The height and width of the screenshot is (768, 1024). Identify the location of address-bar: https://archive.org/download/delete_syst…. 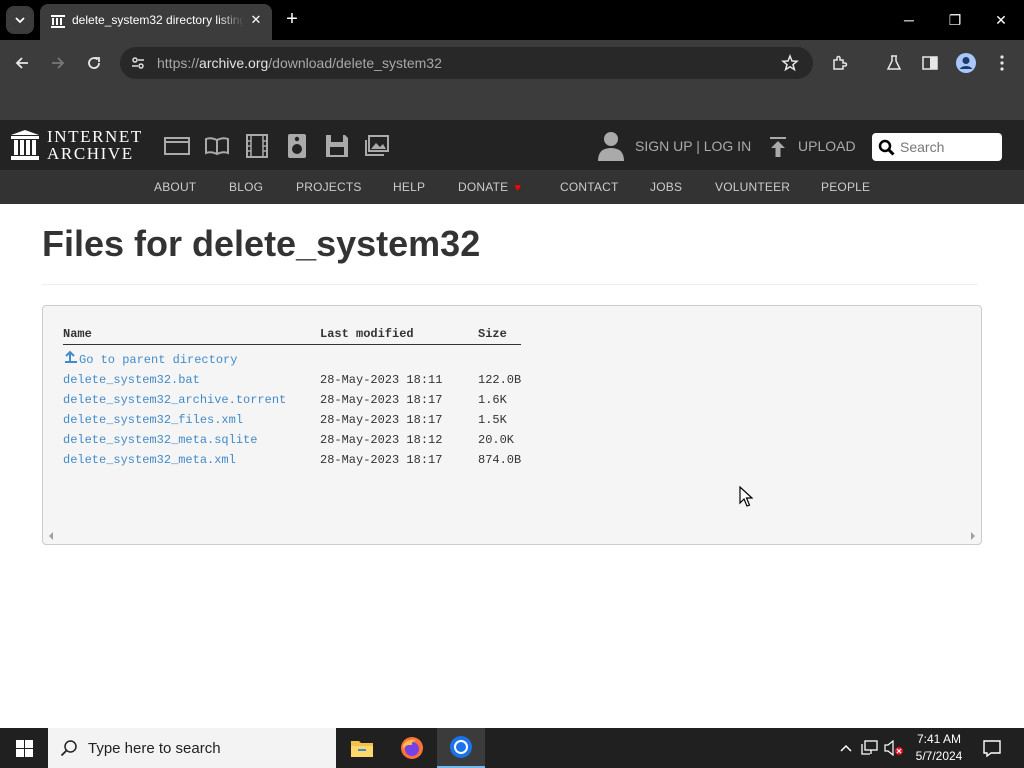
(466, 63).